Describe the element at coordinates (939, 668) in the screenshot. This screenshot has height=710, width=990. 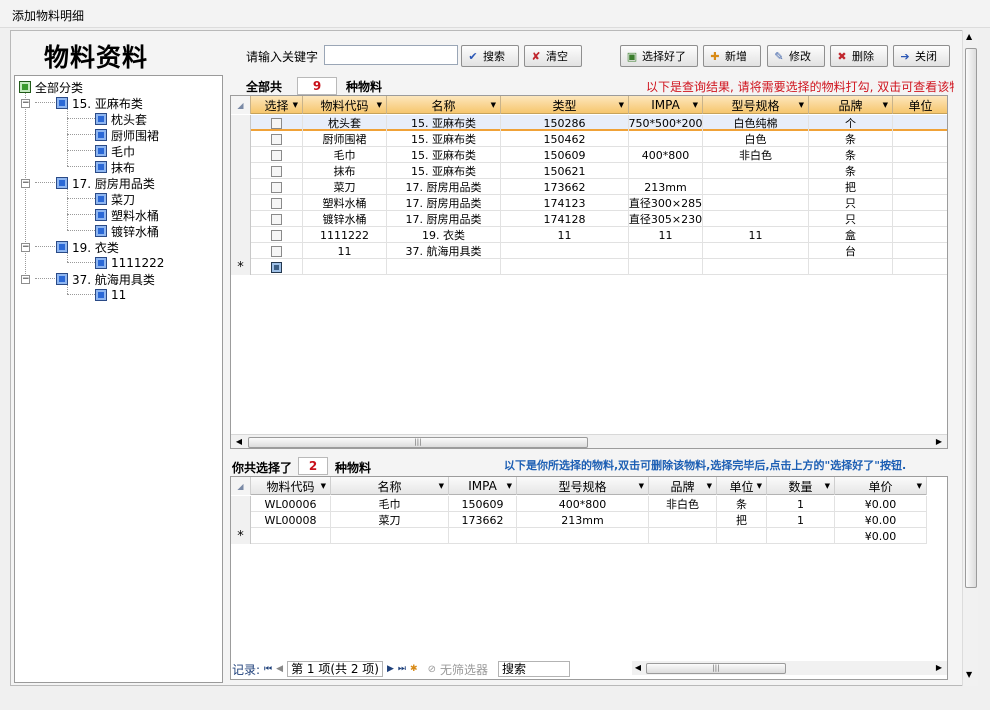
I see `scroll-right-icon: ▶` at that location.